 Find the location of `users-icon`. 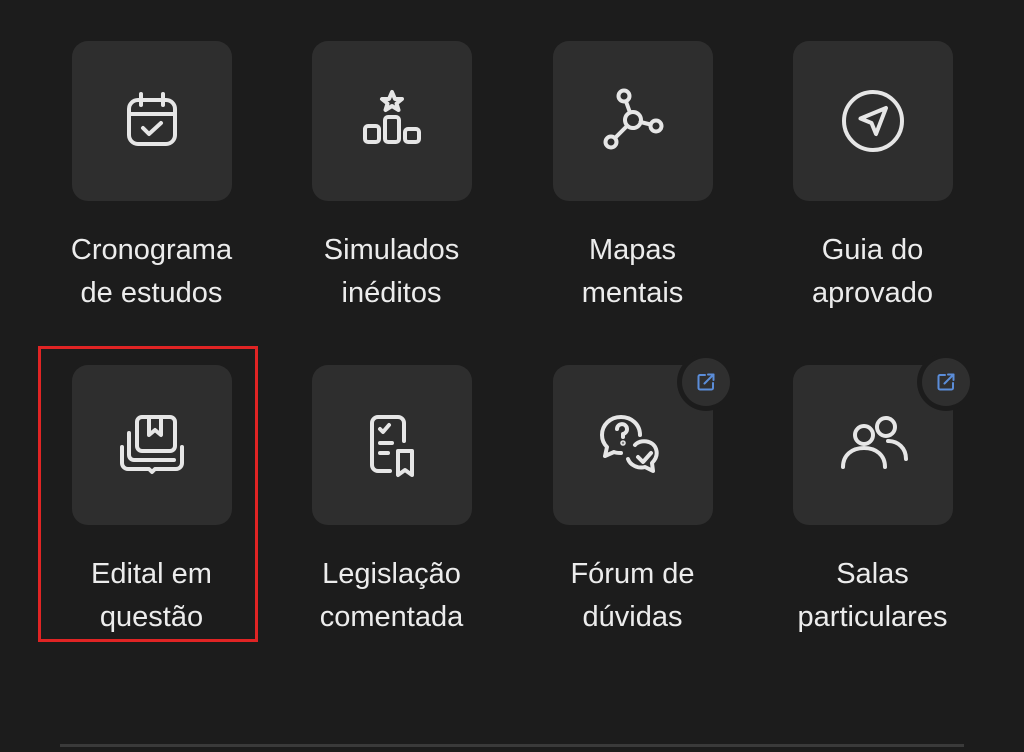

users-icon is located at coordinates (874, 442).